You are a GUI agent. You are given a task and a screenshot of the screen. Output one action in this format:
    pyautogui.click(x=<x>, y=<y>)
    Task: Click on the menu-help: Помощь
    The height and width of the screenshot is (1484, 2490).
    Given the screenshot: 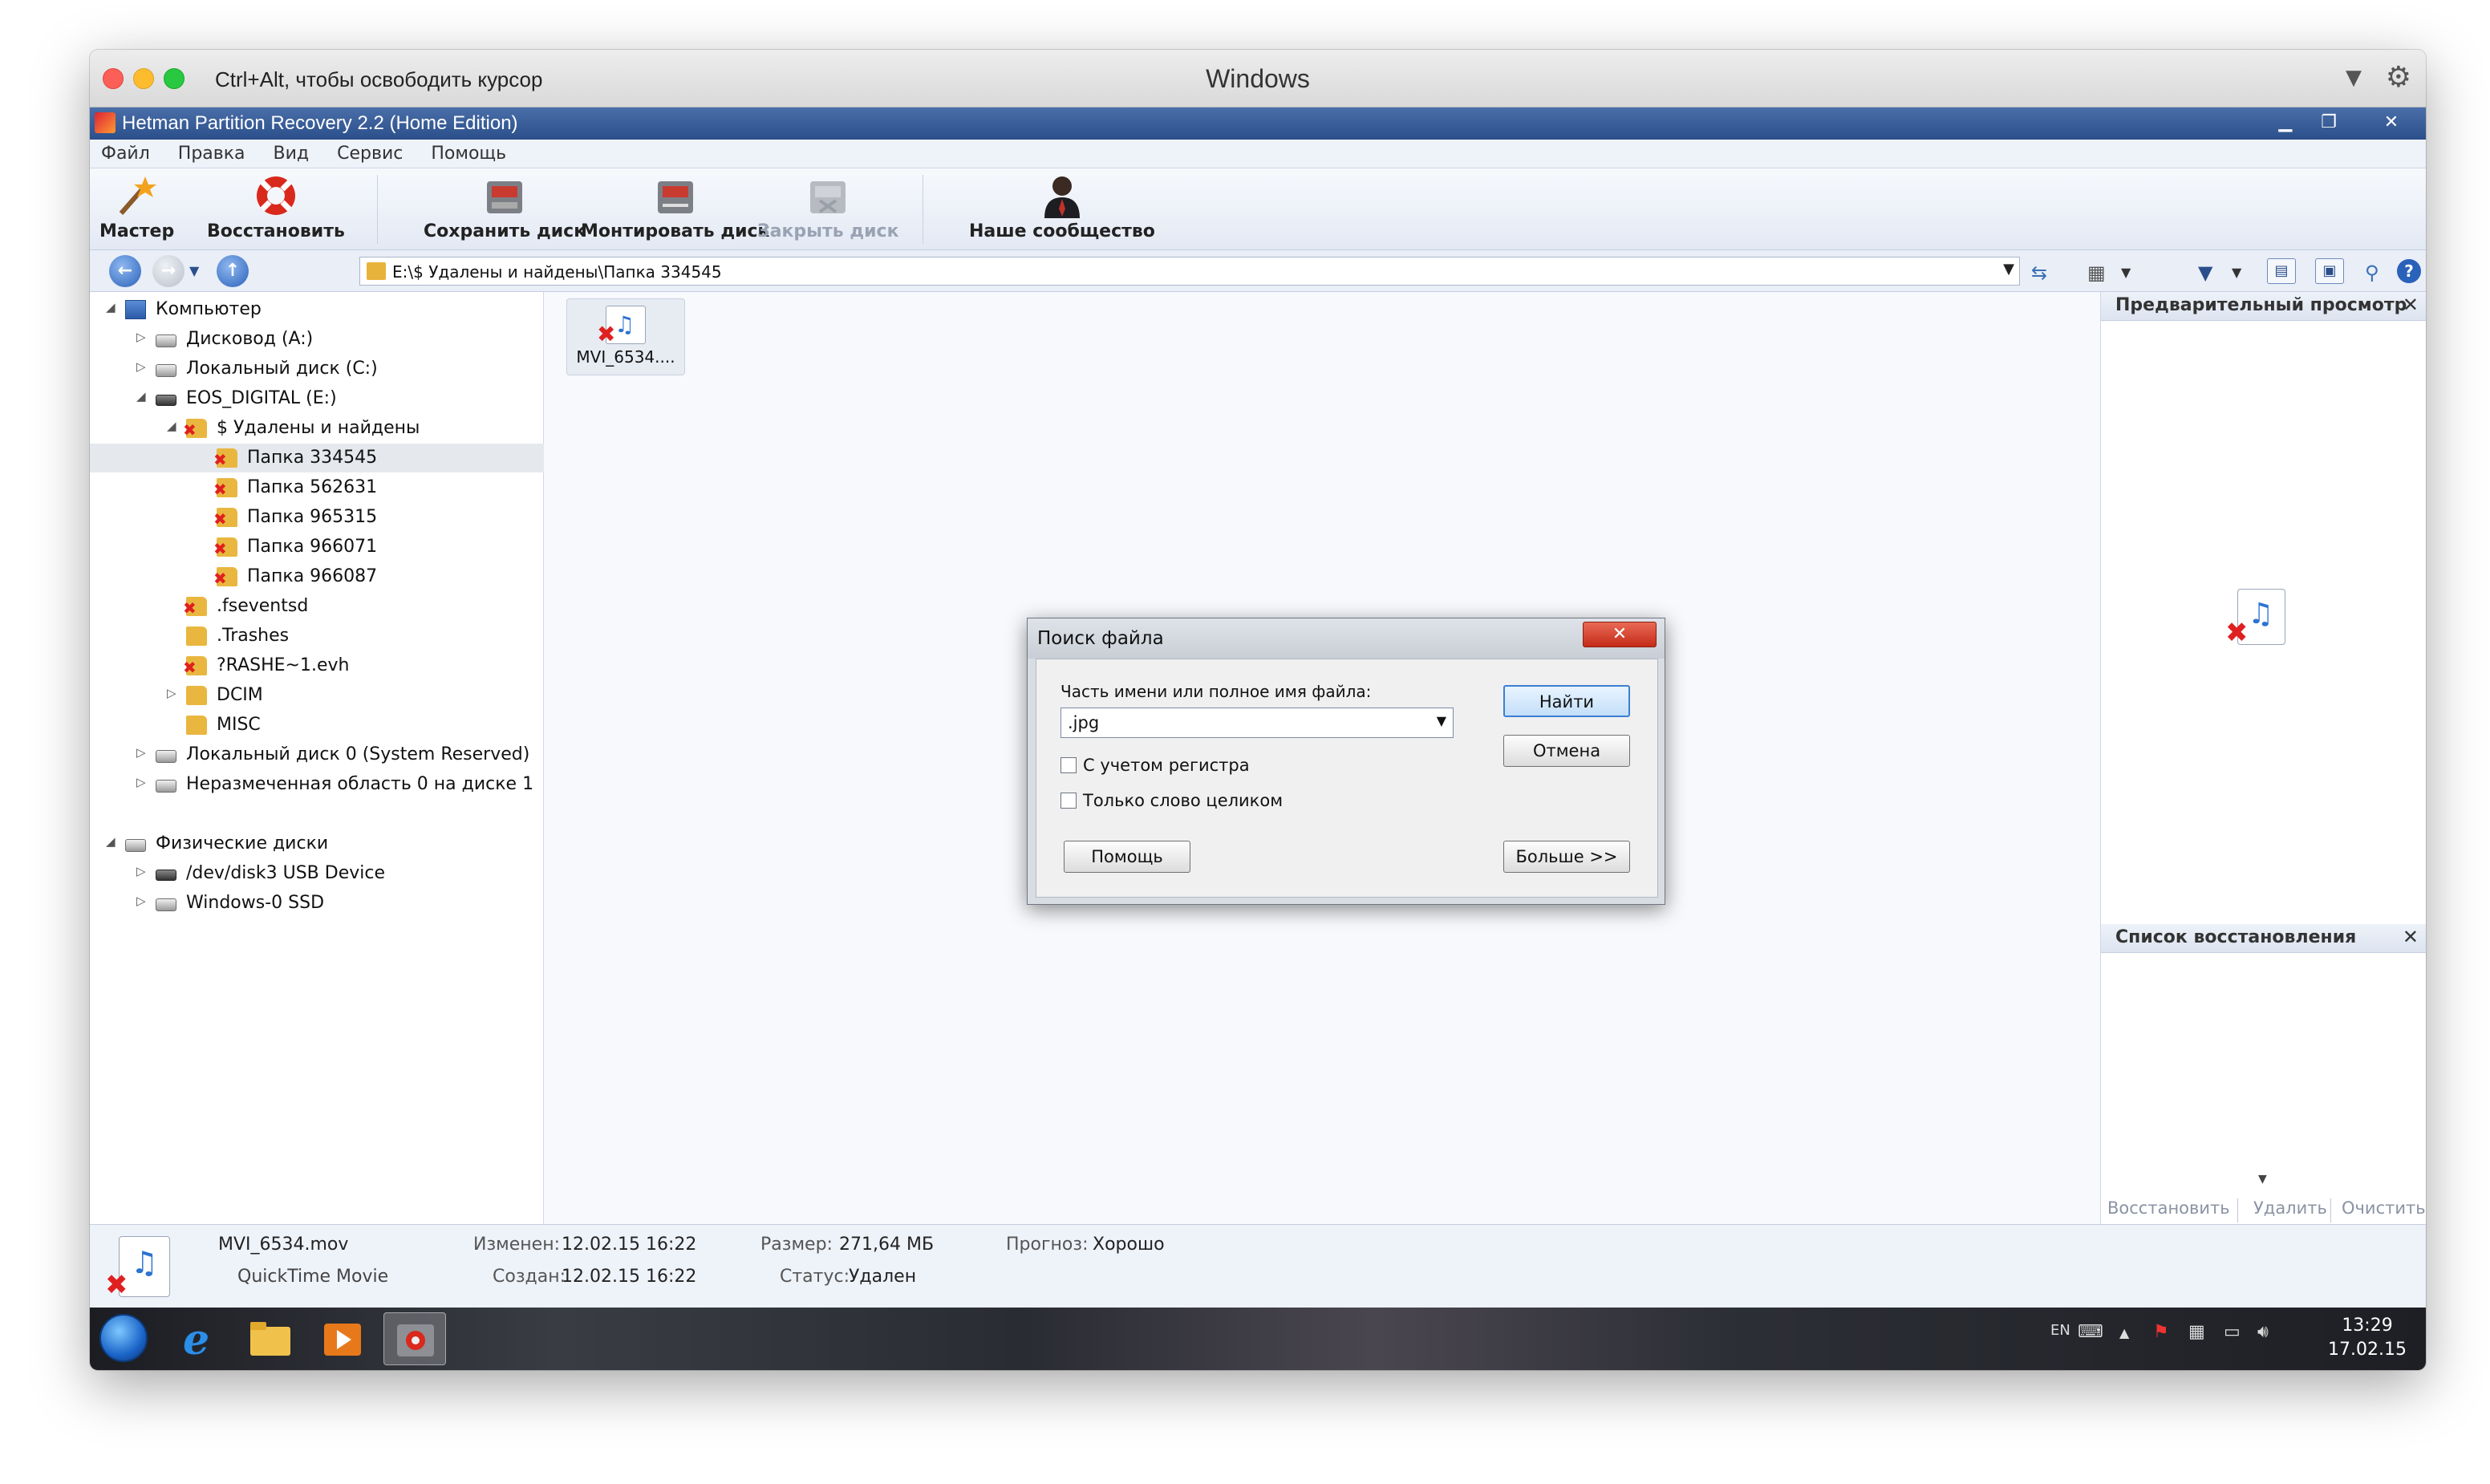 What is the action you would take?
    pyautogui.click(x=468, y=154)
    